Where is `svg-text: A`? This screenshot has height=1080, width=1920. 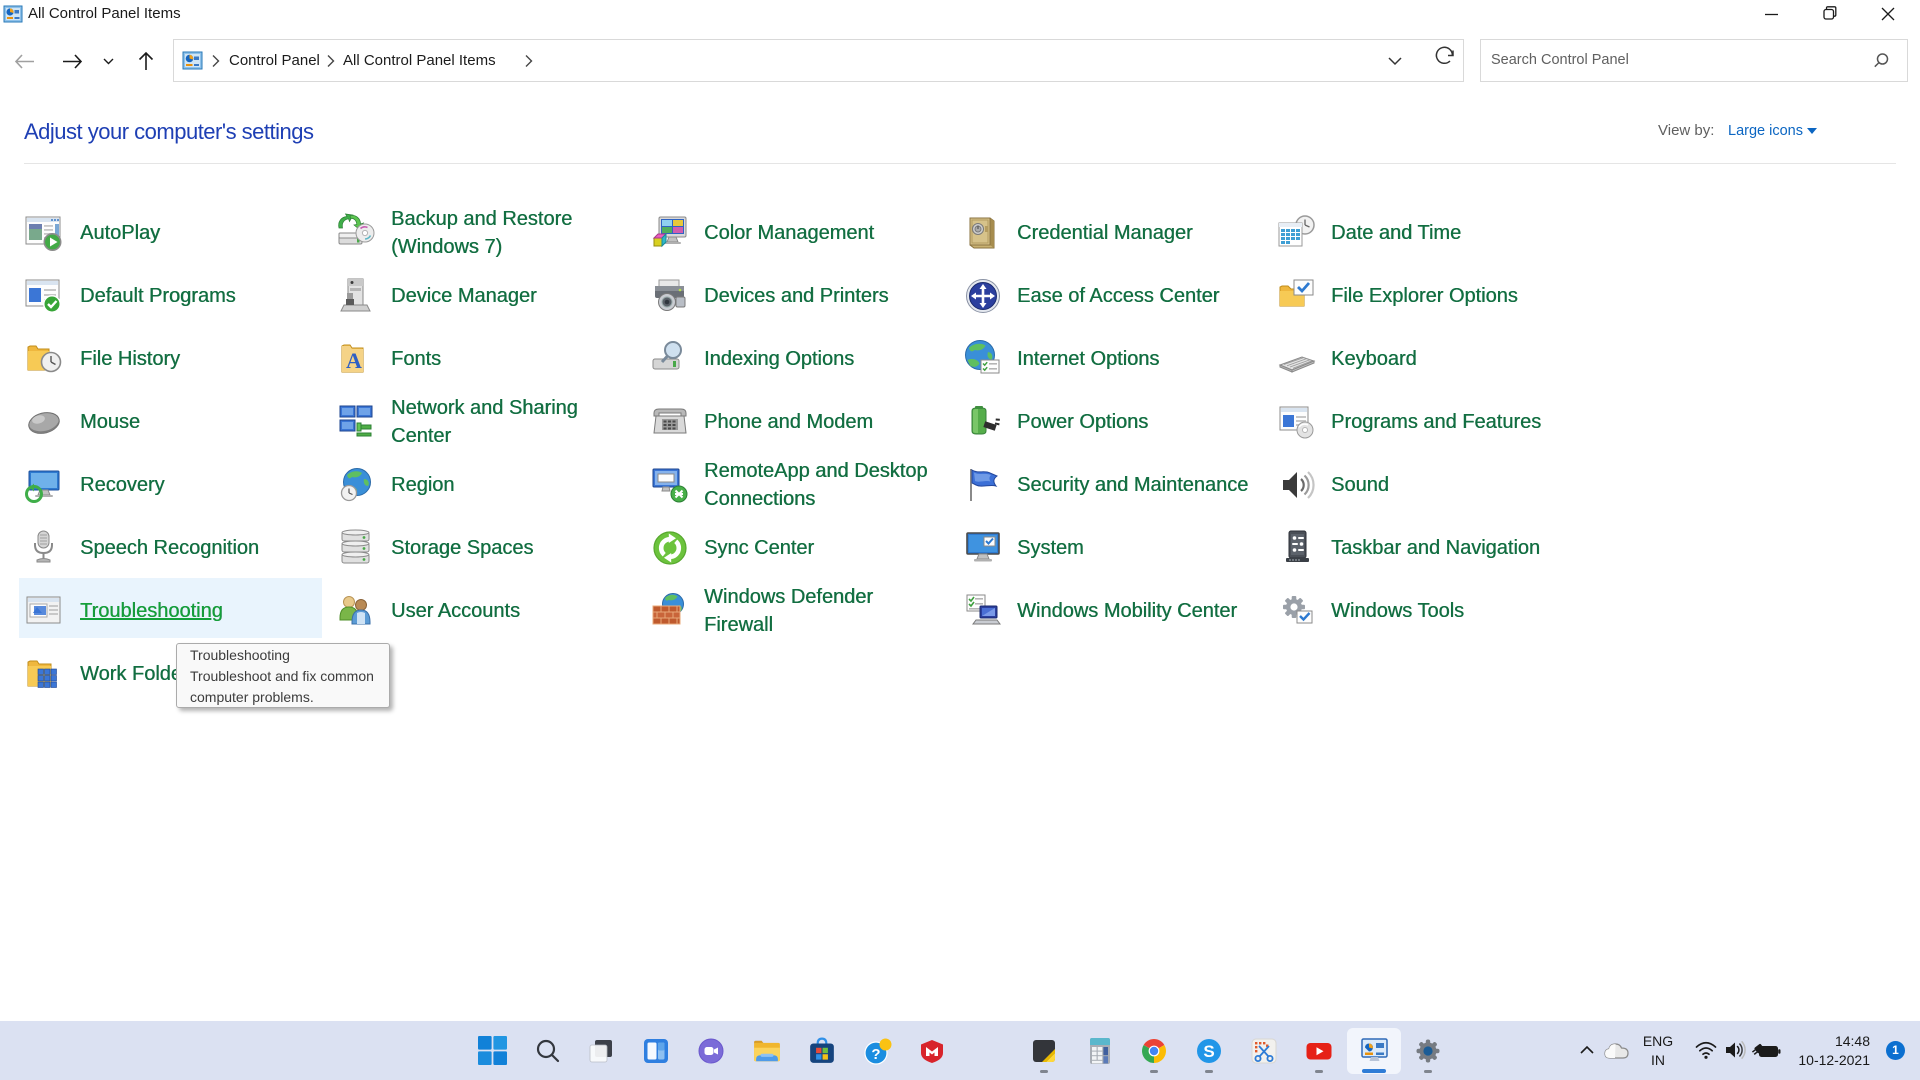
svg-text: A is located at coordinates (354, 360).